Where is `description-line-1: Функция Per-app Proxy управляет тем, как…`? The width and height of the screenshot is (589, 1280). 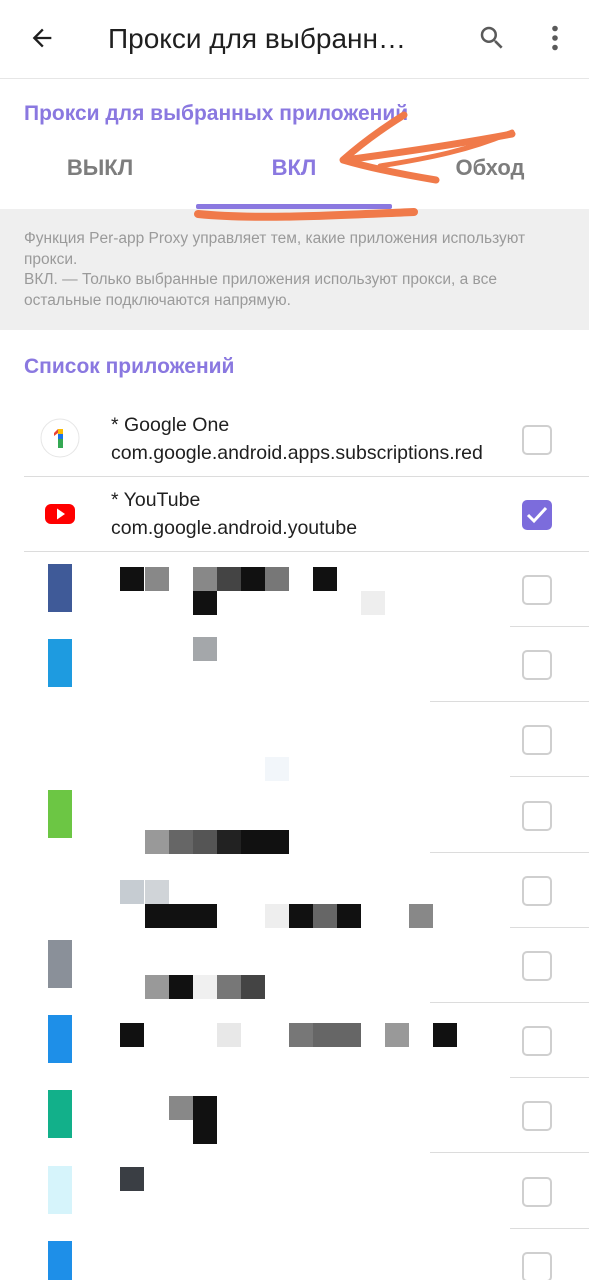 description-line-1: Функция Per-app Proxy управляет тем, как… is located at coordinates (275, 249).